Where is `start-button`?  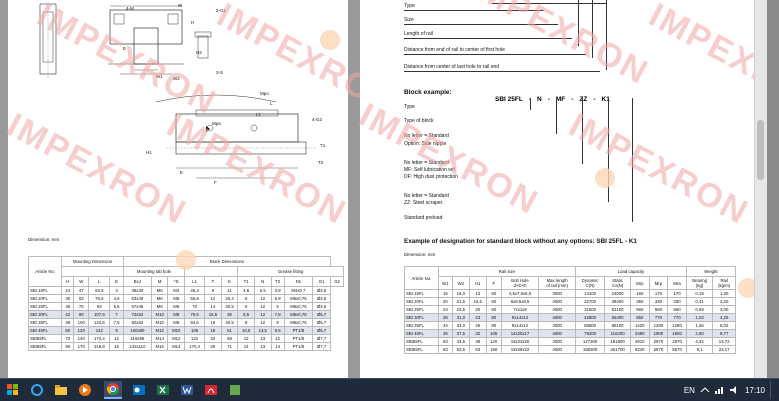
start-button is located at coordinates (13, 390).